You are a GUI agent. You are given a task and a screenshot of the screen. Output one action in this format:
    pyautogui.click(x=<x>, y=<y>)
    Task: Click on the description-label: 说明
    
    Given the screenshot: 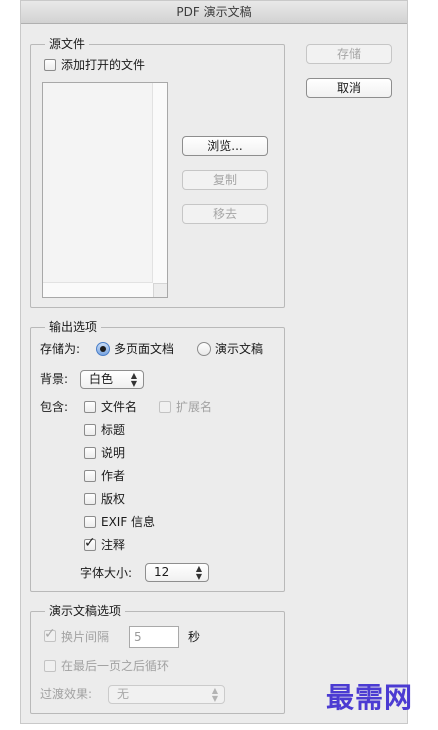 What is the action you would take?
    pyautogui.click(x=113, y=453)
    